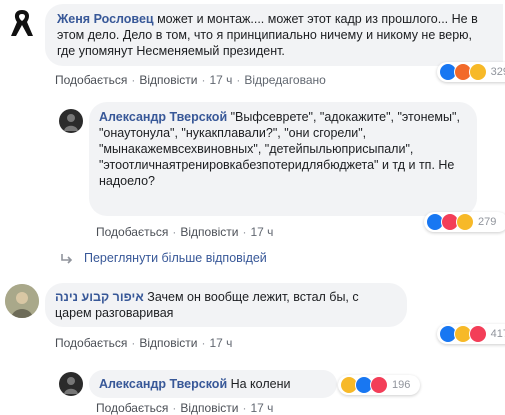  I want to click on reactions-summary: 279, so click(464, 222).